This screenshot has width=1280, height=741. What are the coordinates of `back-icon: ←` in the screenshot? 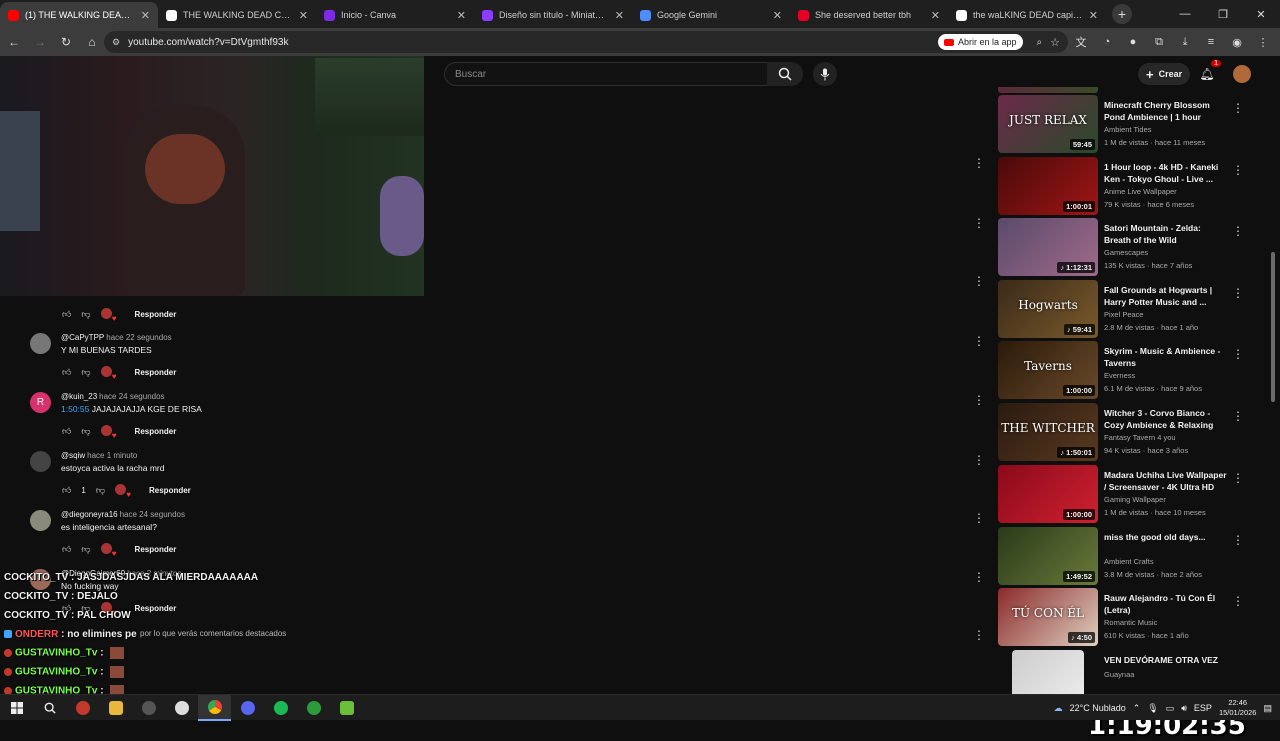 It's located at (14, 42).